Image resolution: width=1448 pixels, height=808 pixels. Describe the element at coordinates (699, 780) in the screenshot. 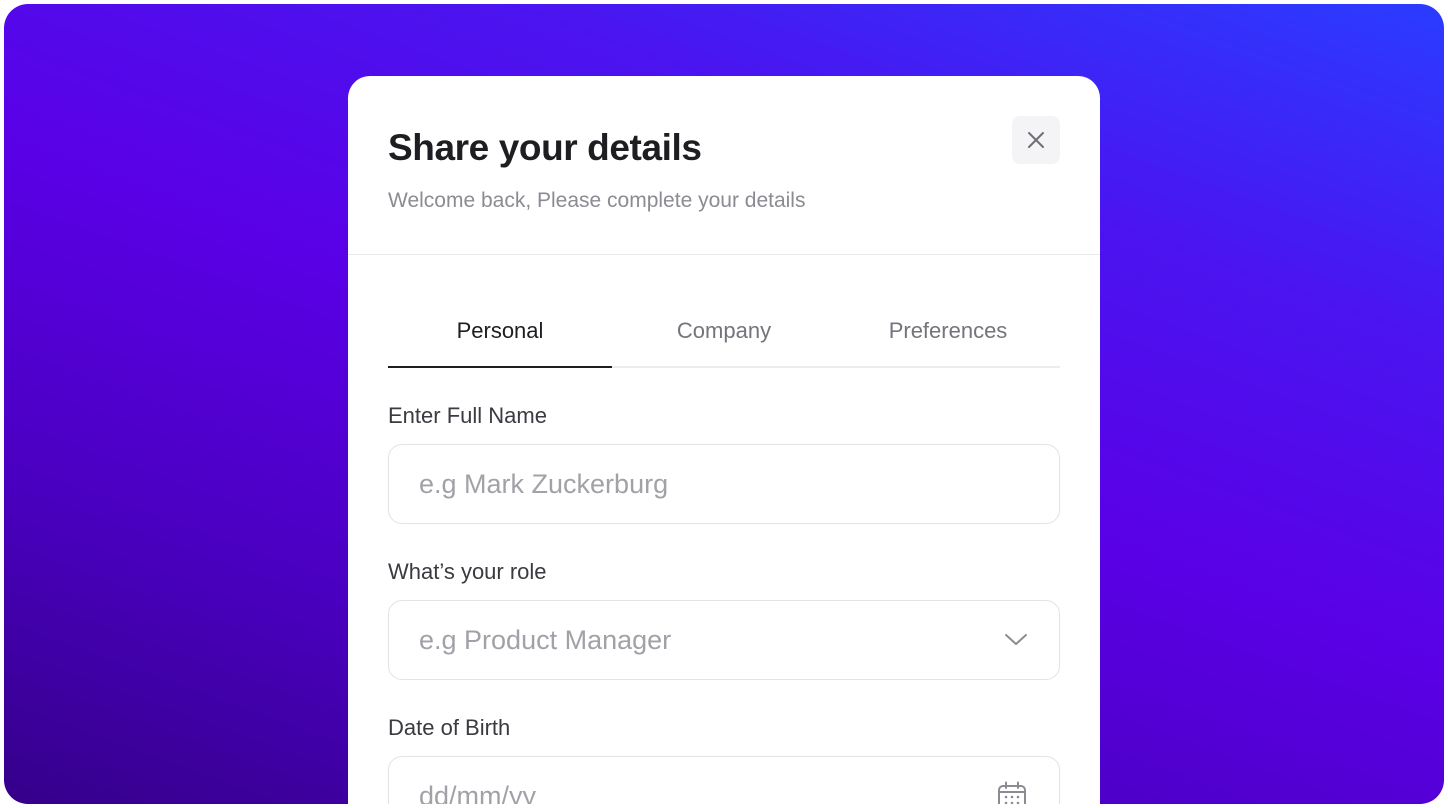

I see `dob-input` at that location.